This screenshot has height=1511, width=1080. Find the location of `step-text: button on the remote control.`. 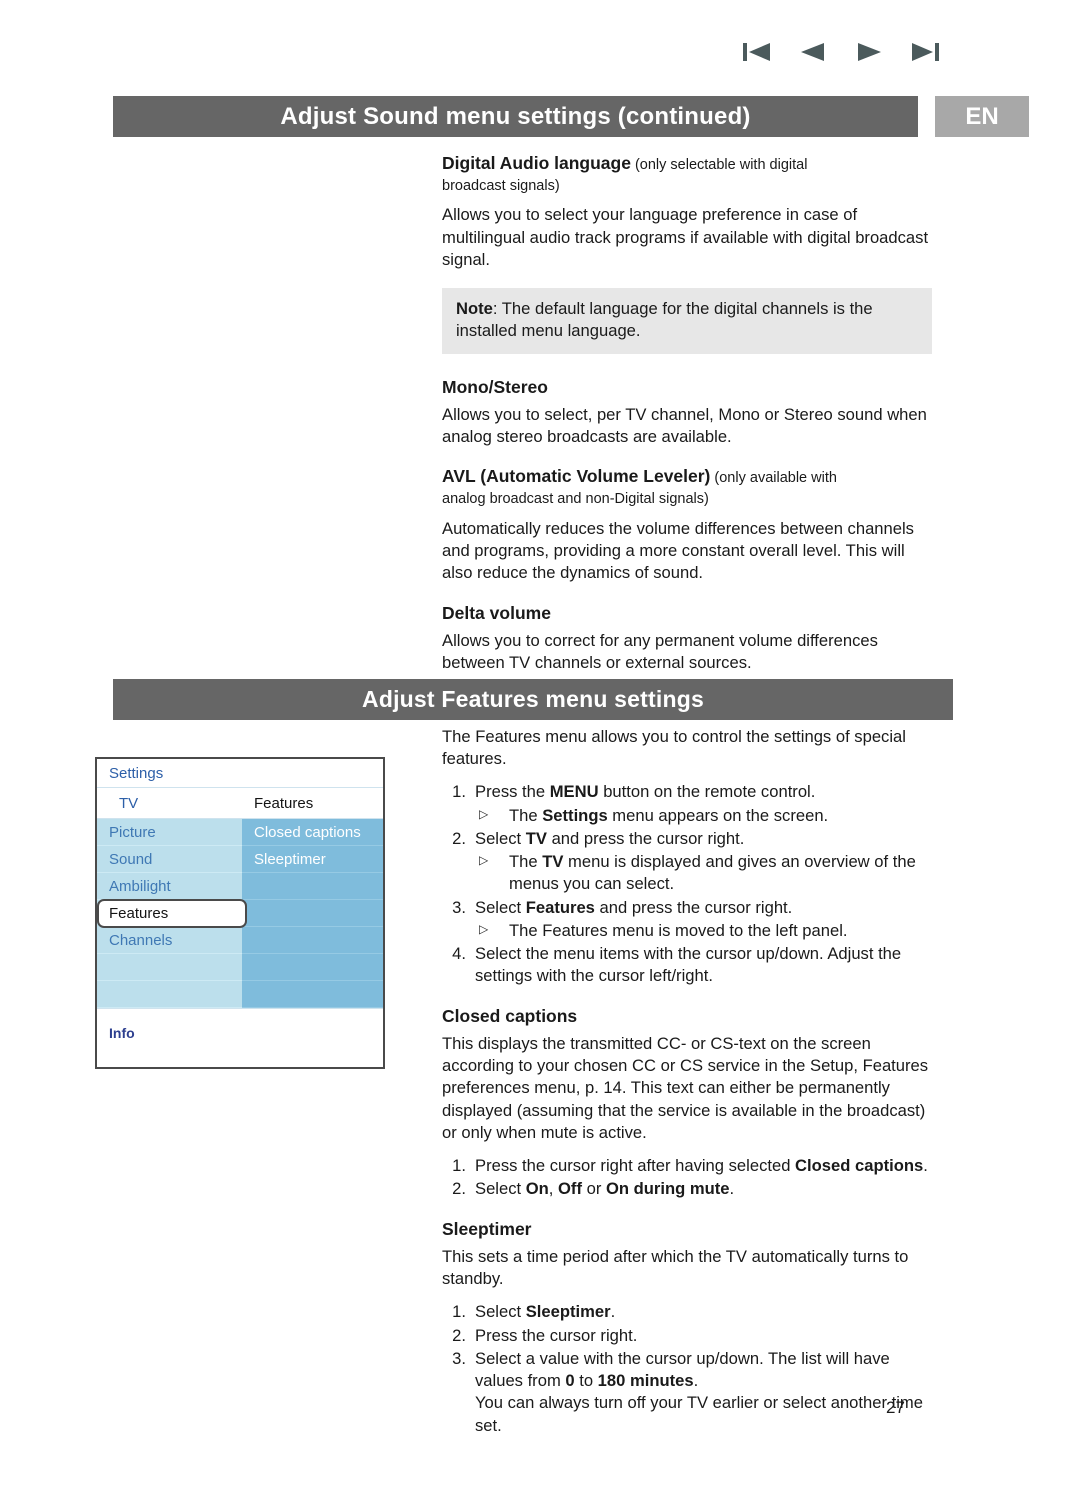

step-text: button on the remote control. is located at coordinates (707, 792).